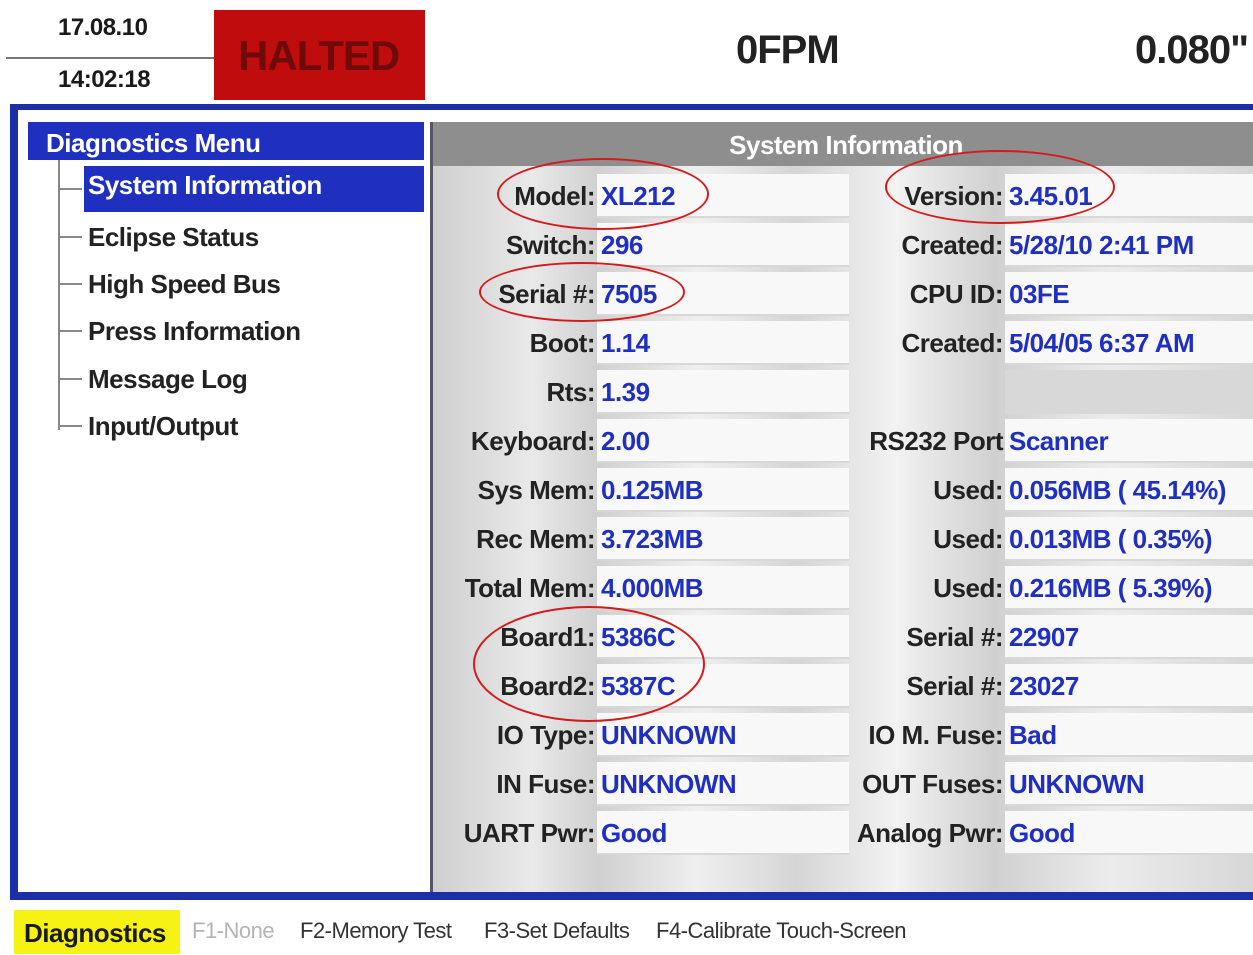  Describe the element at coordinates (241, 425) in the screenshot. I see `menu-item-input-output: Input/Output` at that location.